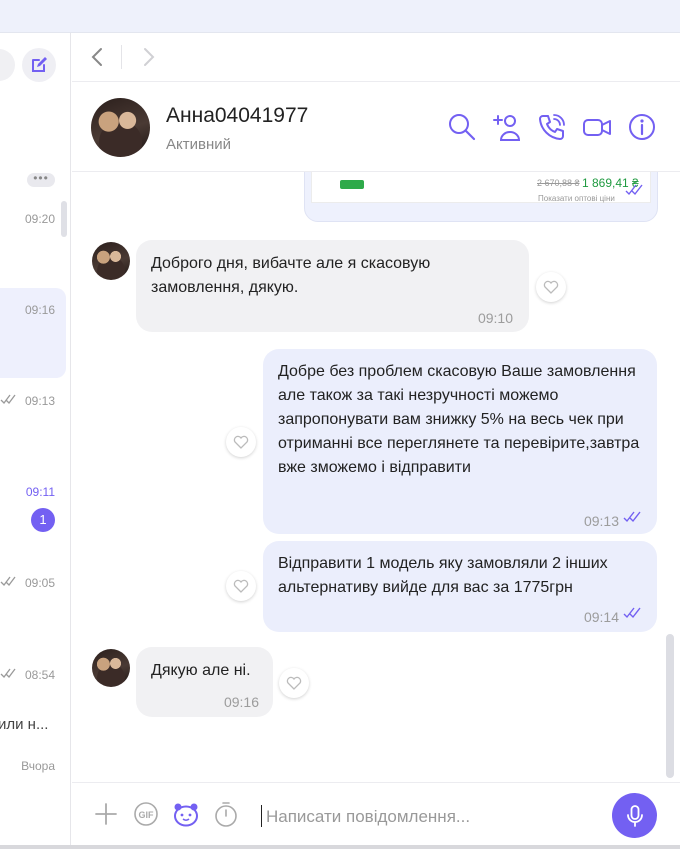 This screenshot has width=680, height=849. Describe the element at coordinates (186, 814) in the screenshot. I see `sticker-icon` at that location.